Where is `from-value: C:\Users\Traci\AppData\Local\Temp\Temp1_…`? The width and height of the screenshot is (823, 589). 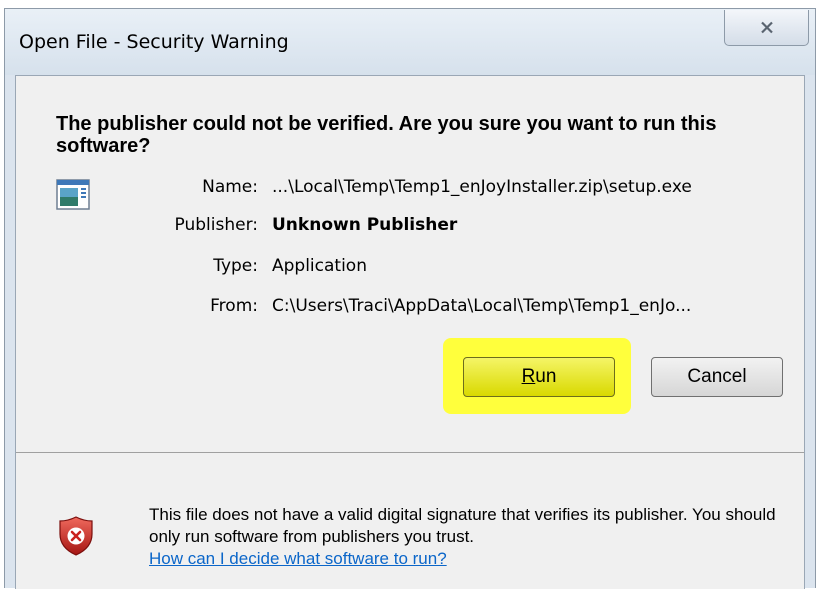 from-value: C:\Users\Traci\AppData\Local\Temp\Temp1_… is located at coordinates (482, 306).